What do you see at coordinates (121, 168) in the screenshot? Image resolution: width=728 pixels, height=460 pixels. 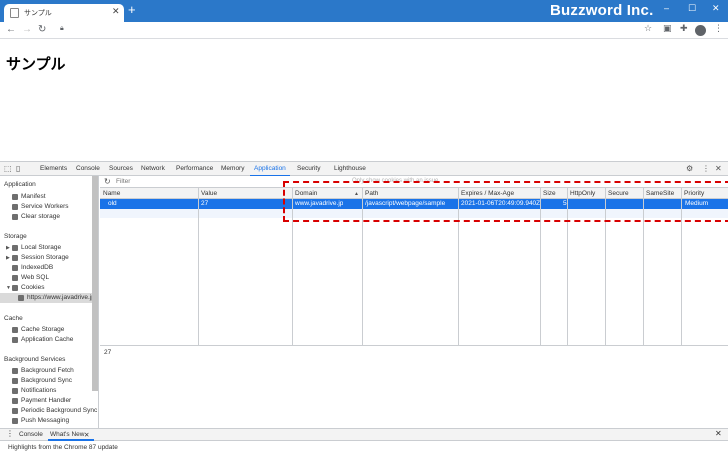 I see `tab-sources: Sources` at bounding box center [121, 168].